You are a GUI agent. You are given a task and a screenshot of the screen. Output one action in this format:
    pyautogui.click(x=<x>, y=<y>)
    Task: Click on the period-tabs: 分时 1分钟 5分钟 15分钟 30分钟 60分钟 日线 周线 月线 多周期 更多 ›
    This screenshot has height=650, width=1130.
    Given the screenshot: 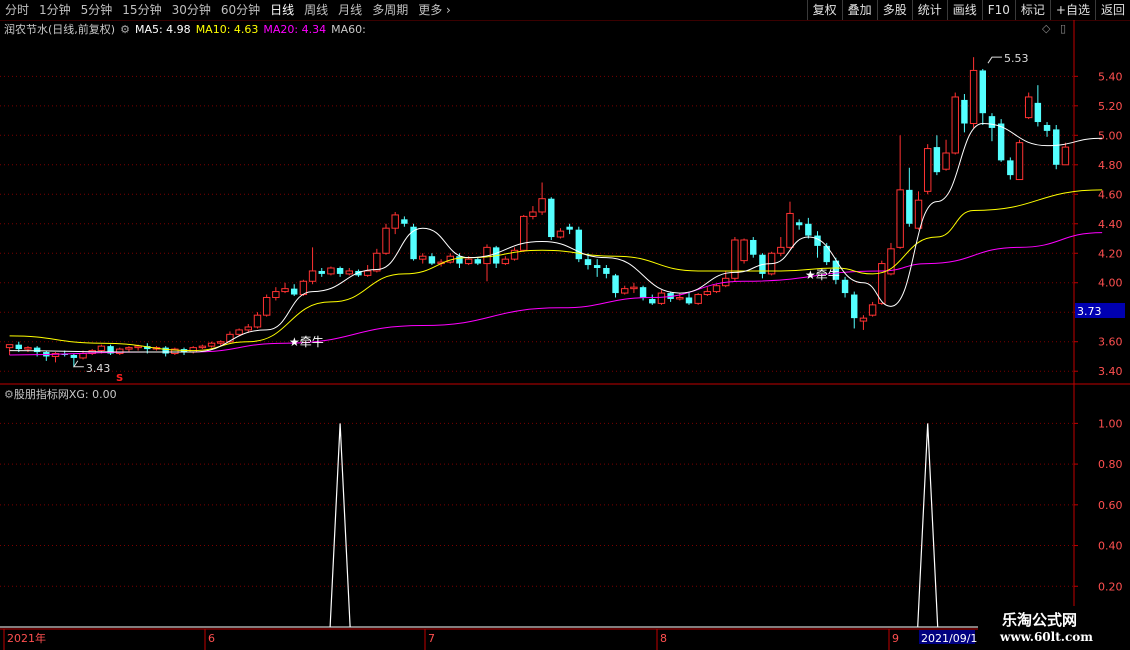 What is the action you would take?
    pyautogui.click(x=228, y=10)
    